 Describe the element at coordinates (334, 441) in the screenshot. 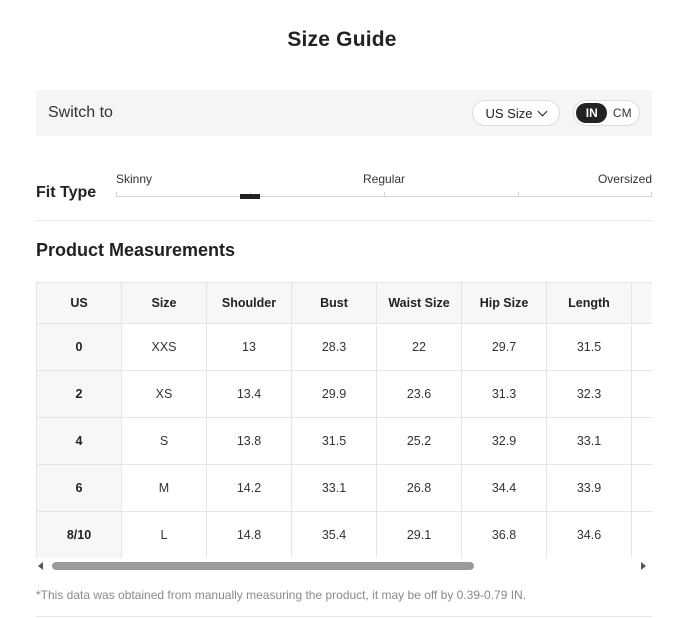

I see `cell-bust: 31.5` at that location.